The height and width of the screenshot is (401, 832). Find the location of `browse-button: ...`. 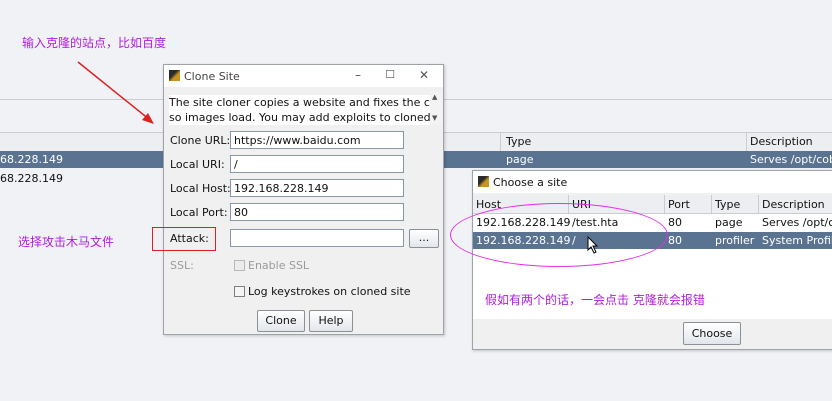

browse-button: ... is located at coordinates (424, 238).